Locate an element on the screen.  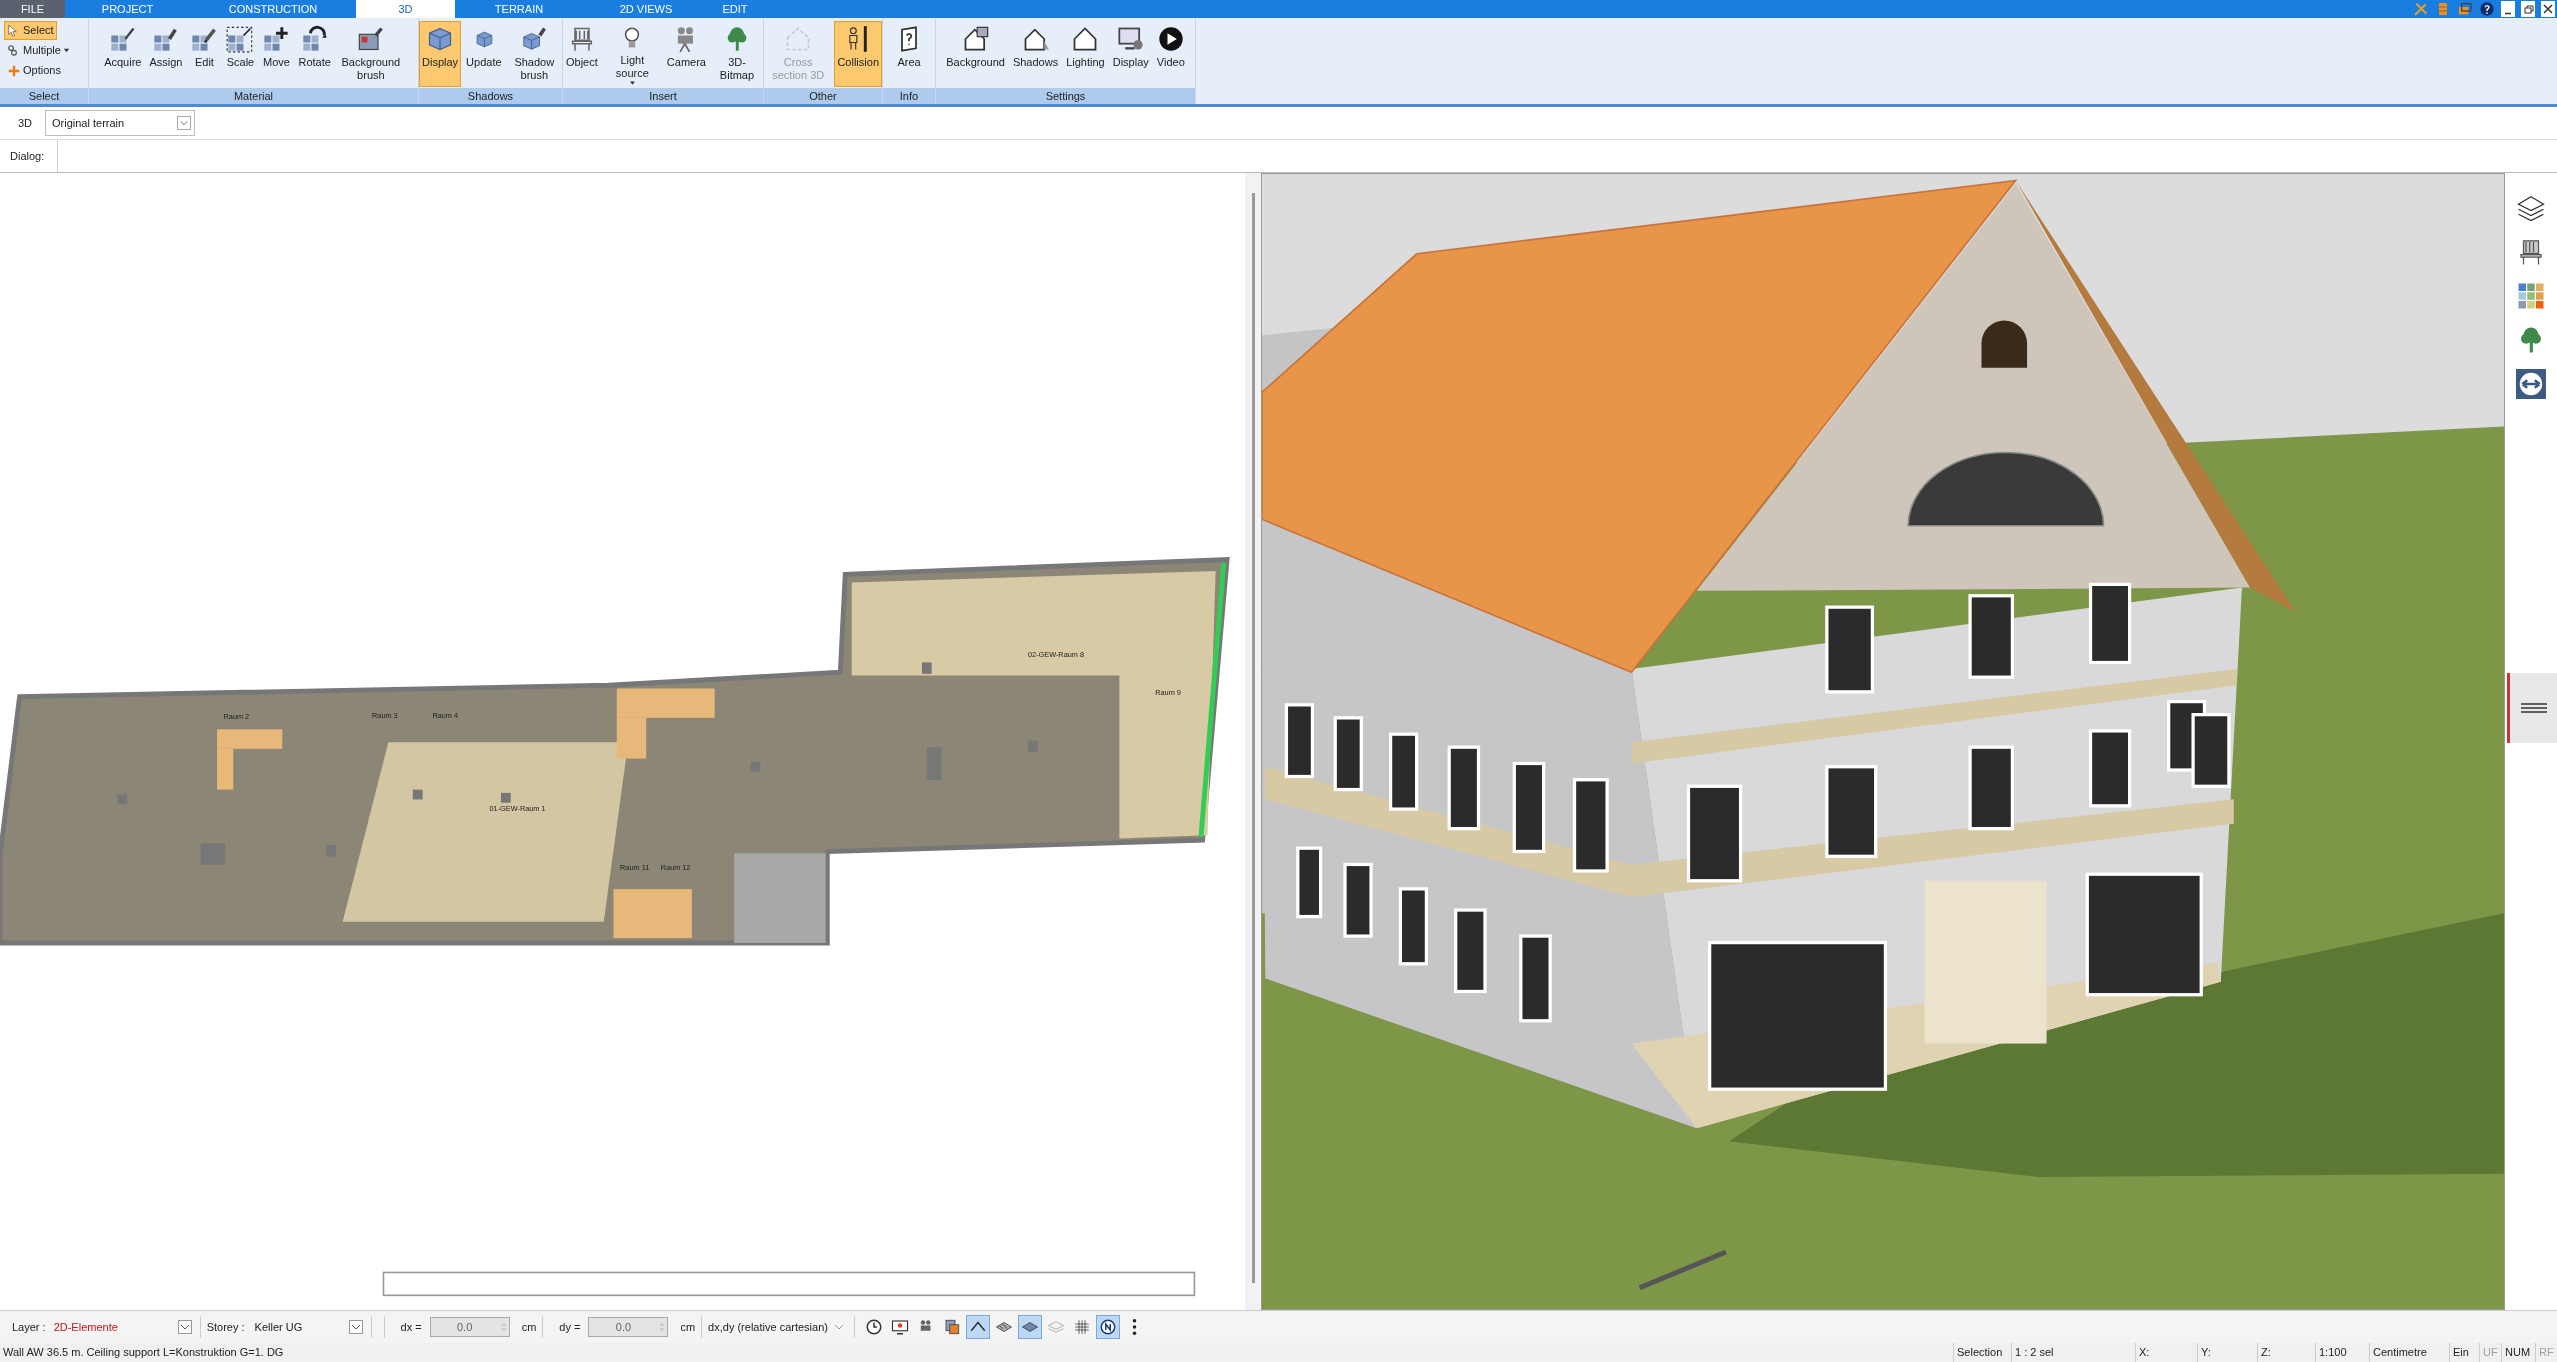
ribbon-group-label: Shadows is located at coordinates (490, 96).